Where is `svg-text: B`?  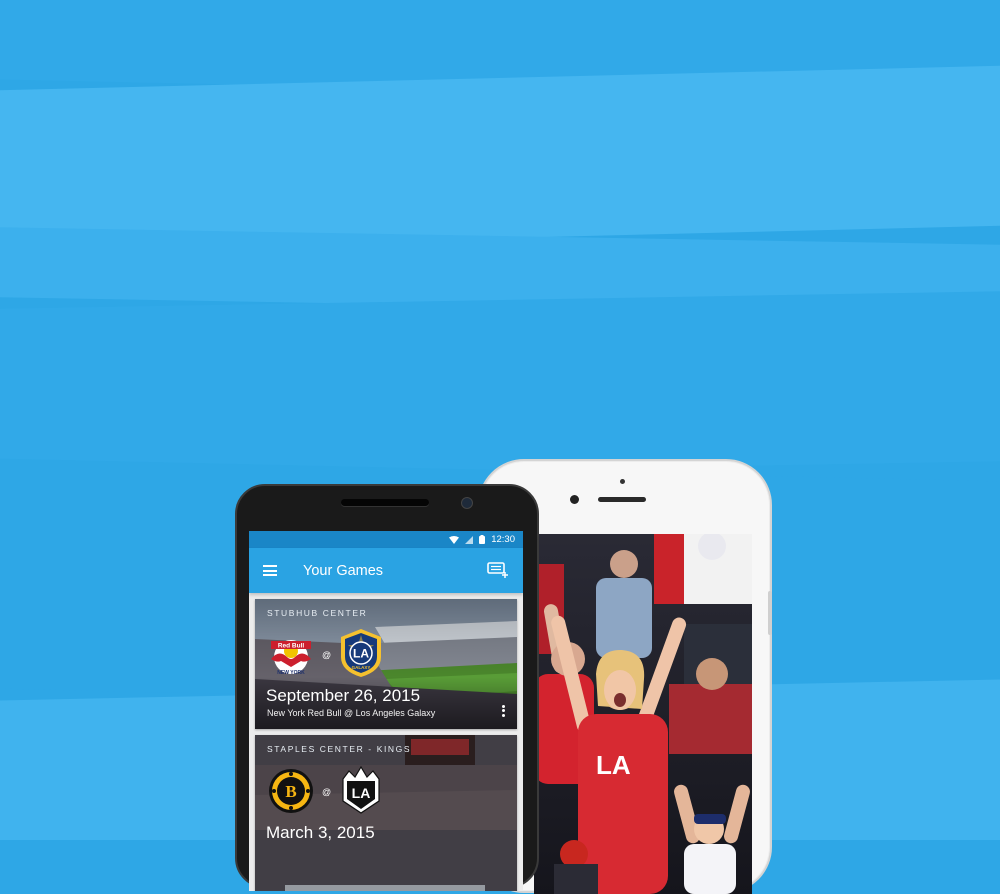
svg-text: B is located at coordinates (290, 791).